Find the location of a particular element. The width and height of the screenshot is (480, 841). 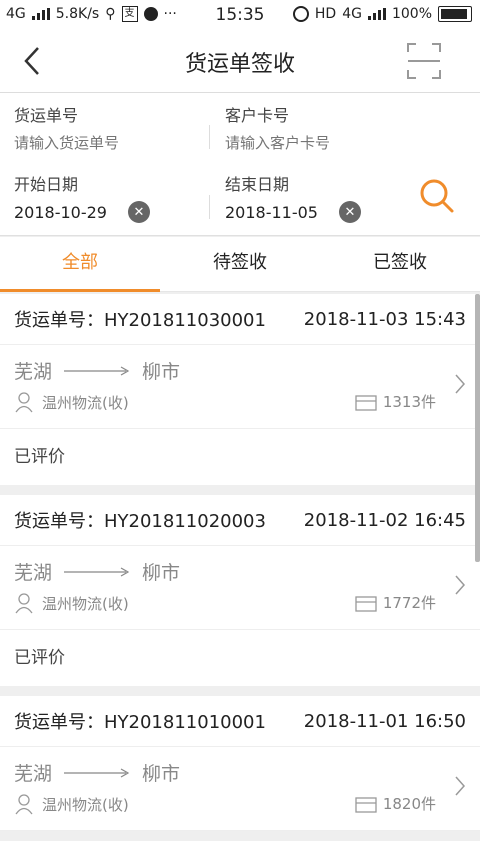

battery-icon is located at coordinates (455, 14).